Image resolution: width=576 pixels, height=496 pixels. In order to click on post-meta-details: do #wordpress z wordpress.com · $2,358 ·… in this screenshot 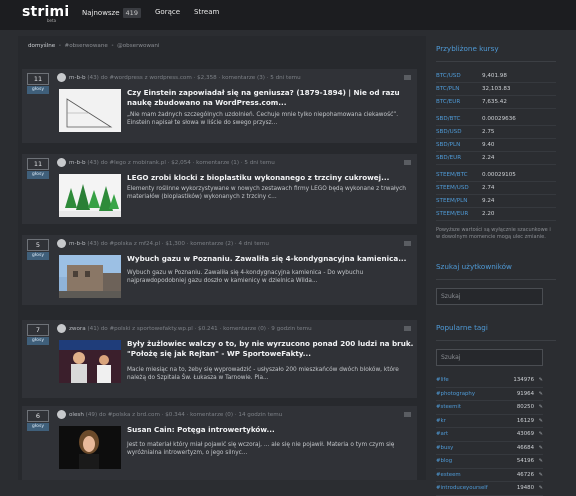, I will do `click(200, 78)`.